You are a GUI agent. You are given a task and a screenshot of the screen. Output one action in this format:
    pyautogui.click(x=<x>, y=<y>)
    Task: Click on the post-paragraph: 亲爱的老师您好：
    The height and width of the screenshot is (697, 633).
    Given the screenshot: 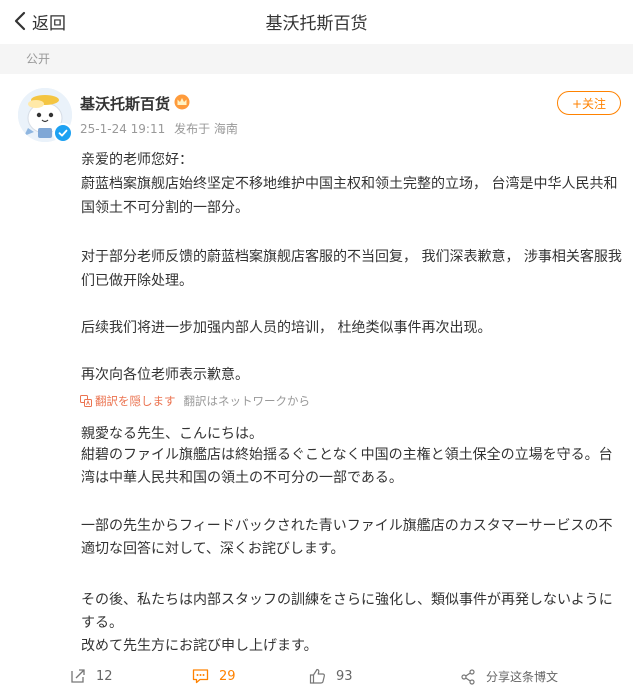 What is the action you would take?
    pyautogui.click(x=137, y=160)
    